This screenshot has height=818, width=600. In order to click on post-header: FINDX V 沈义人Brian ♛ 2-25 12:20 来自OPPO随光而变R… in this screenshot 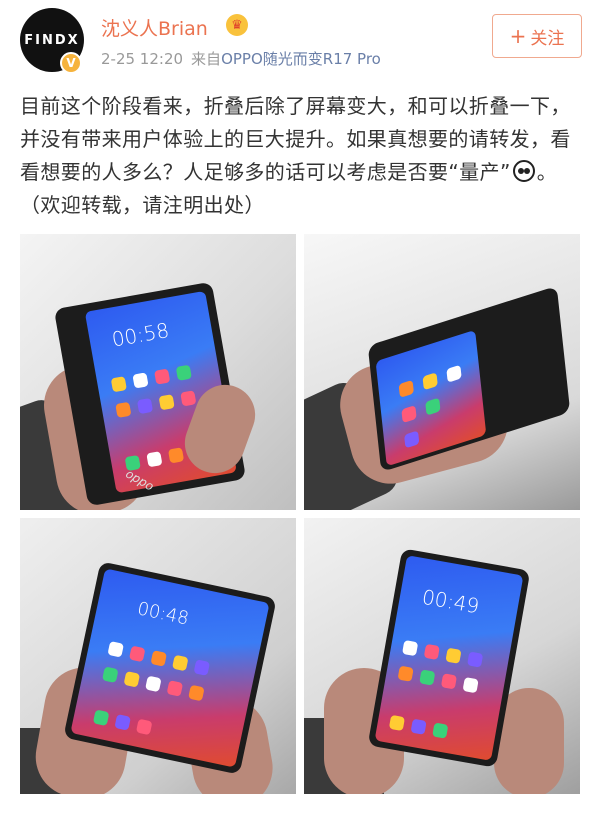, I will do `click(300, 40)`.